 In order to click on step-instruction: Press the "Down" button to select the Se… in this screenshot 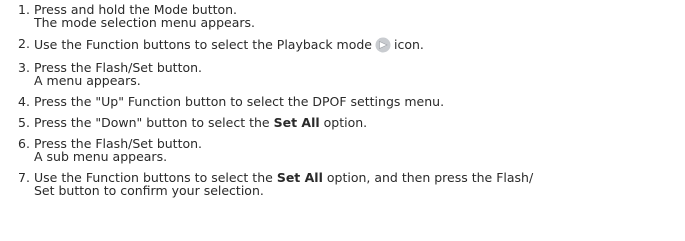, I will do `click(359, 122)`.